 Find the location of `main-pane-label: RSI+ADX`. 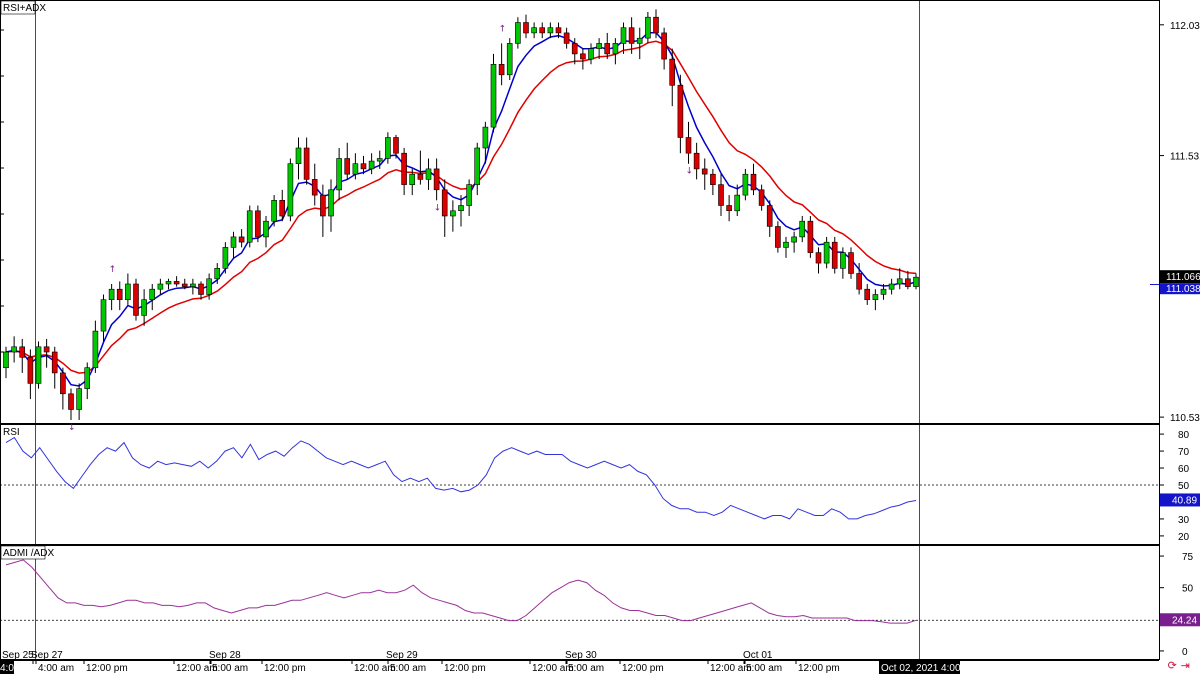

main-pane-label: RSI+ADX is located at coordinates (24, 8).